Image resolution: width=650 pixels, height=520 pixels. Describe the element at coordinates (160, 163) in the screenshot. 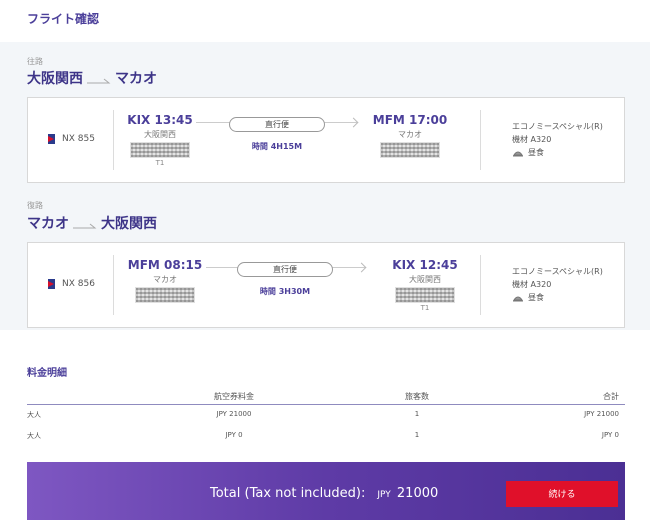

I see `dep-terminal: T1` at that location.